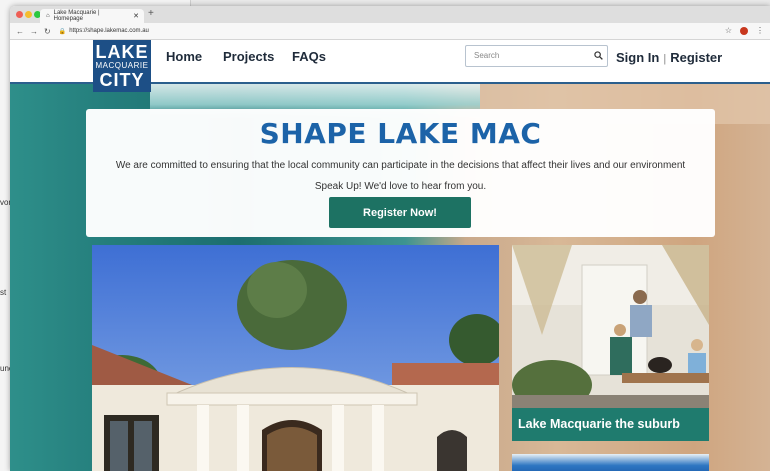 Image resolution: width=770 pixels, height=471 pixels. Describe the element at coordinates (122, 52) in the screenshot. I see `logo-line-1: LAKE` at that location.